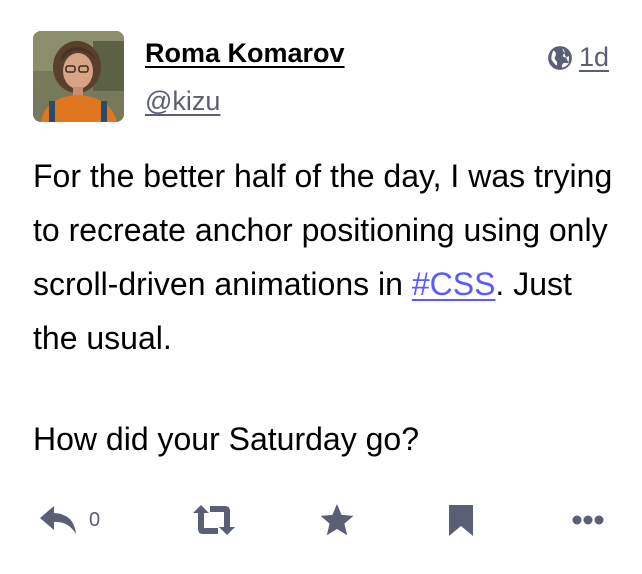 This screenshot has width=642, height=574. What do you see at coordinates (454, 284) in the screenshot?
I see `hashtag-link: #CSS` at bounding box center [454, 284].